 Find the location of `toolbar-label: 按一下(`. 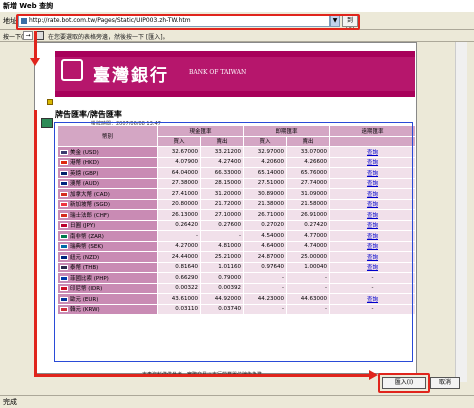

toolbar-label: 按一下( is located at coordinates (13, 37).